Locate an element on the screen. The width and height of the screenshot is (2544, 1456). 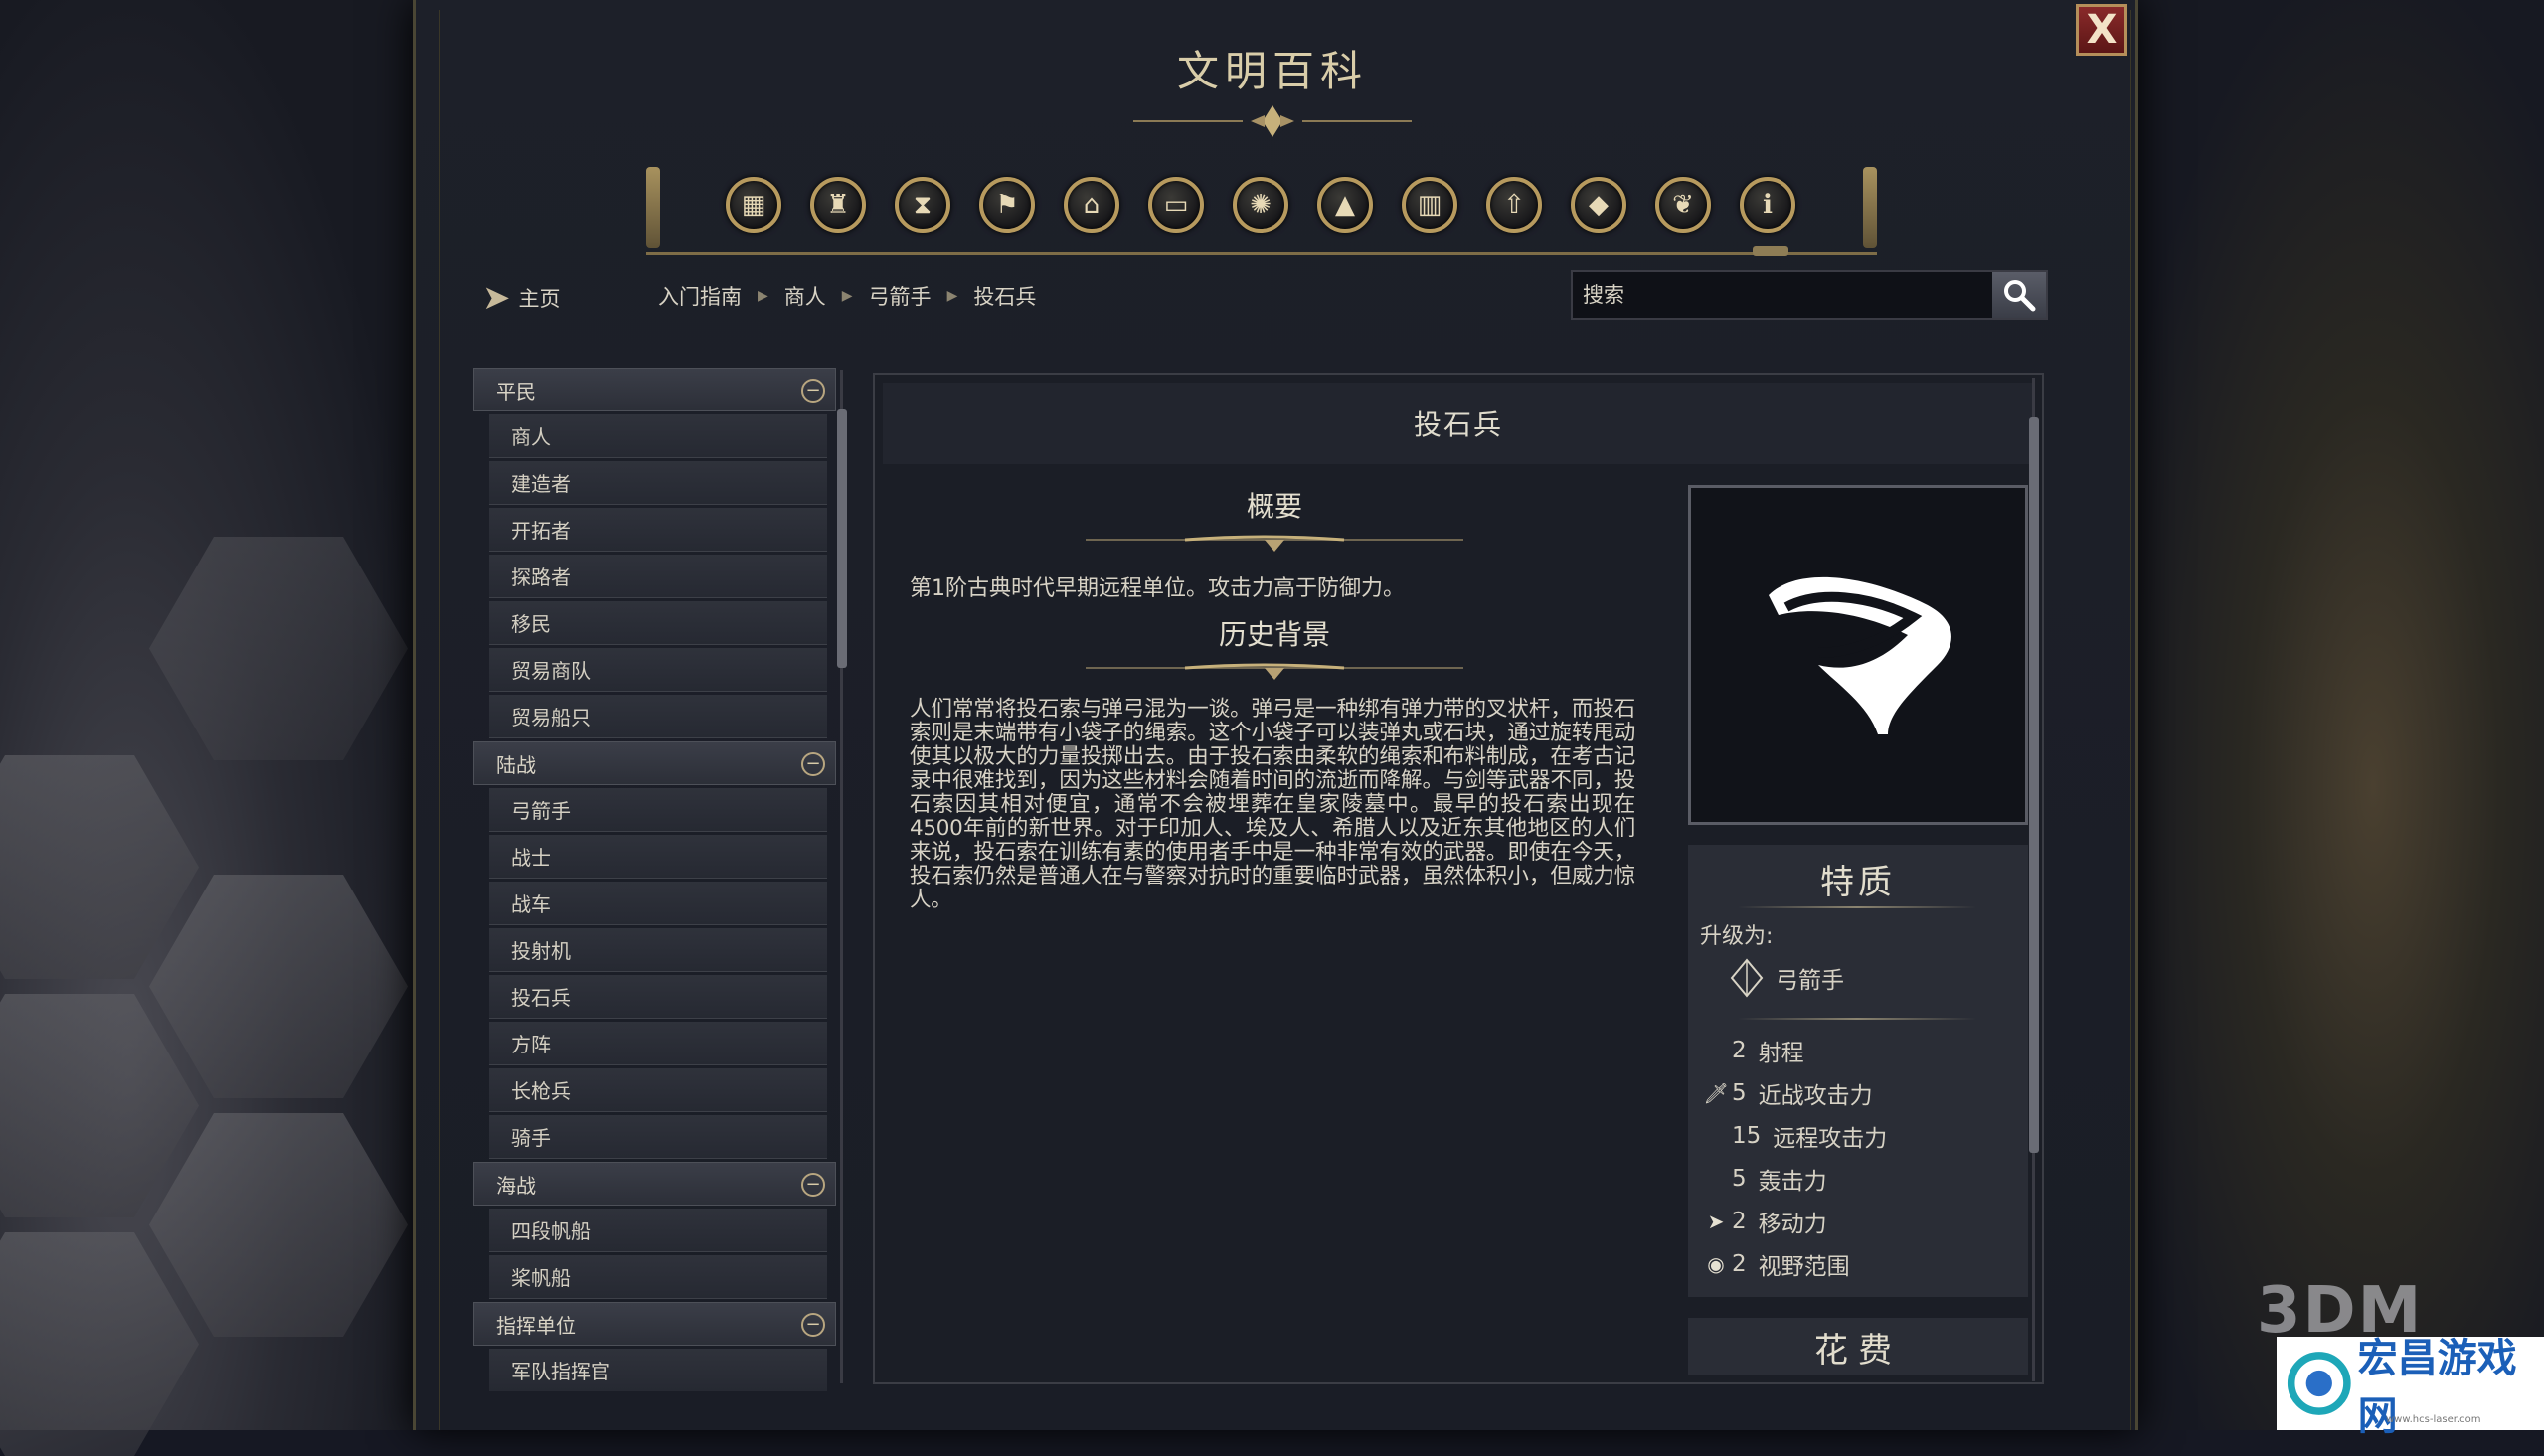
search-button is located at coordinates (2019, 295).